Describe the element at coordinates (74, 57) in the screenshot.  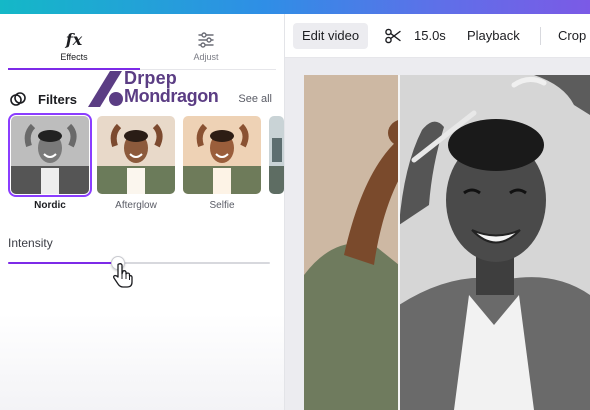
I see `tab-effects-label: Effects` at that location.